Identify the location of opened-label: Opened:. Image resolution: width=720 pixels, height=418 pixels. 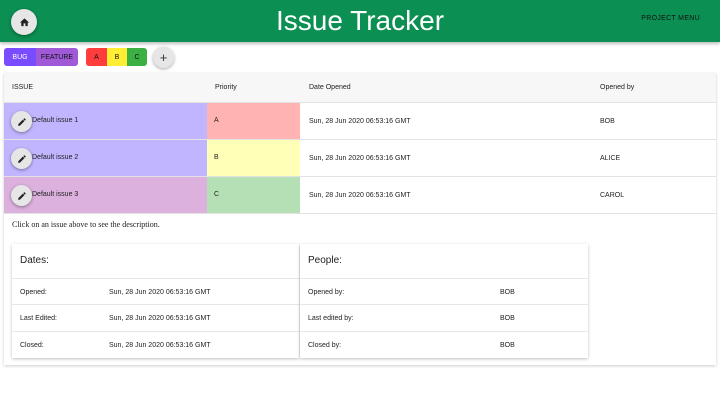
(33, 292).